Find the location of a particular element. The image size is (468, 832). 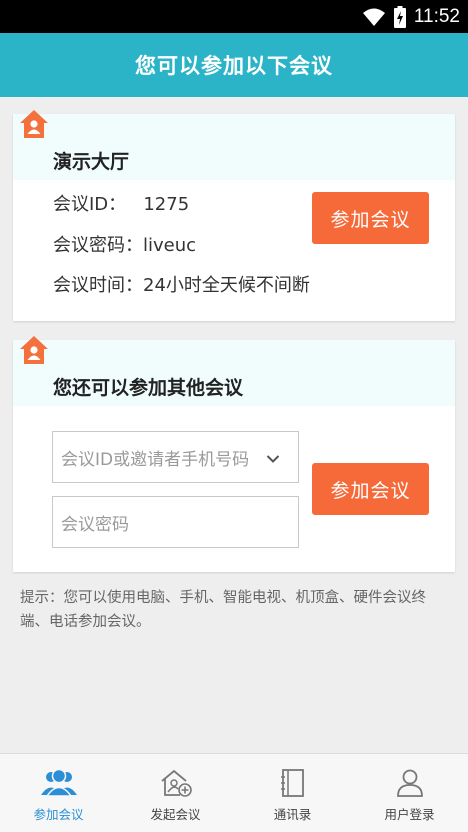

meeting-time-line: 会议时间：24小时全天候不间断 is located at coordinates (181, 285).